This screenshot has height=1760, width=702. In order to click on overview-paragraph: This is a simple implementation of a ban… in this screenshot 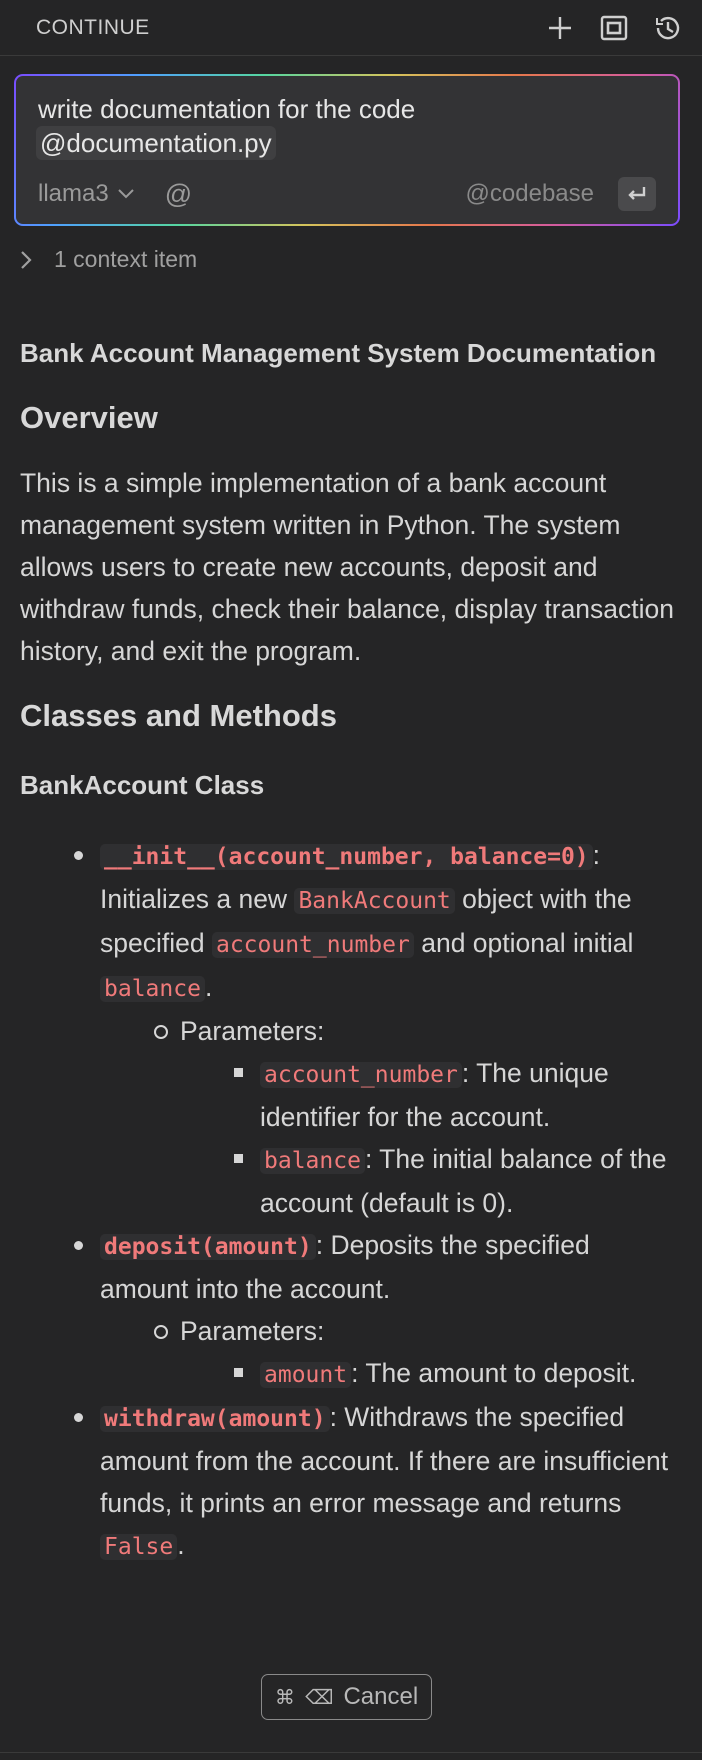, I will do `click(347, 567)`.